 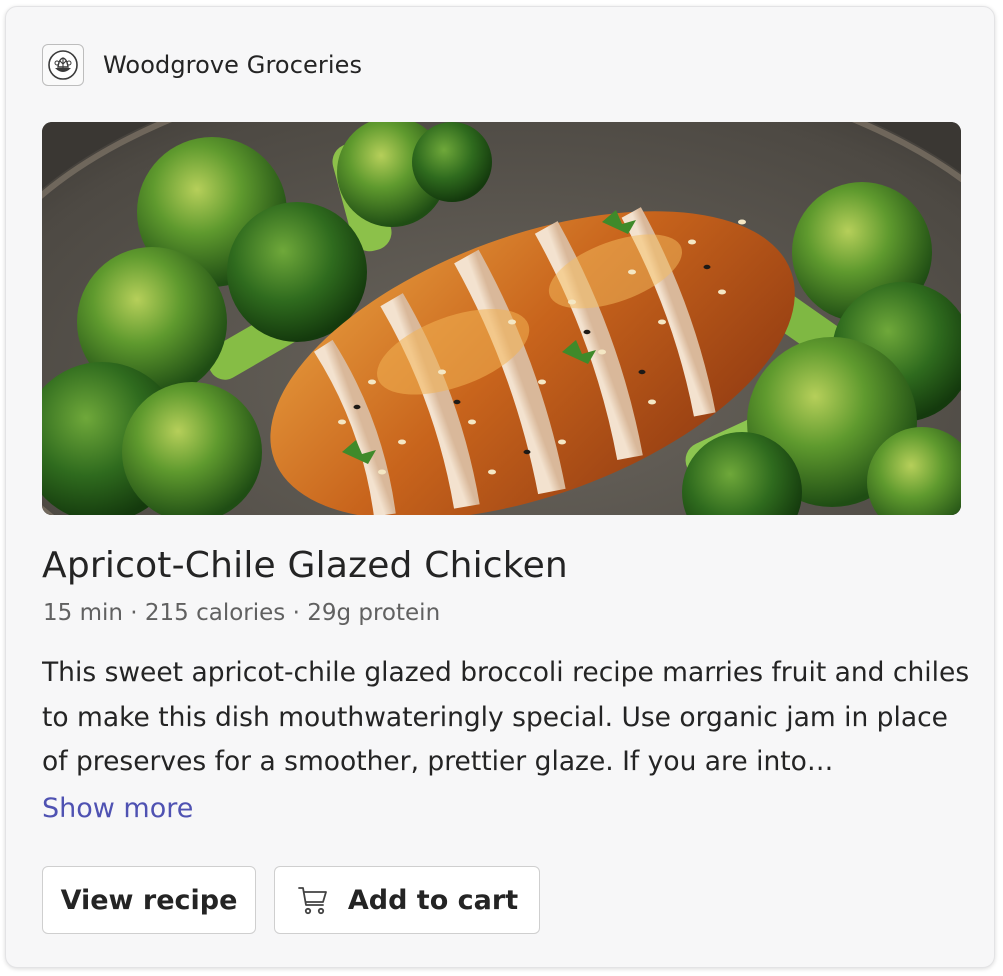 What do you see at coordinates (117, 808) in the screenshot?
I see `show-more-link: Show more` at bounding box center [117, 808].